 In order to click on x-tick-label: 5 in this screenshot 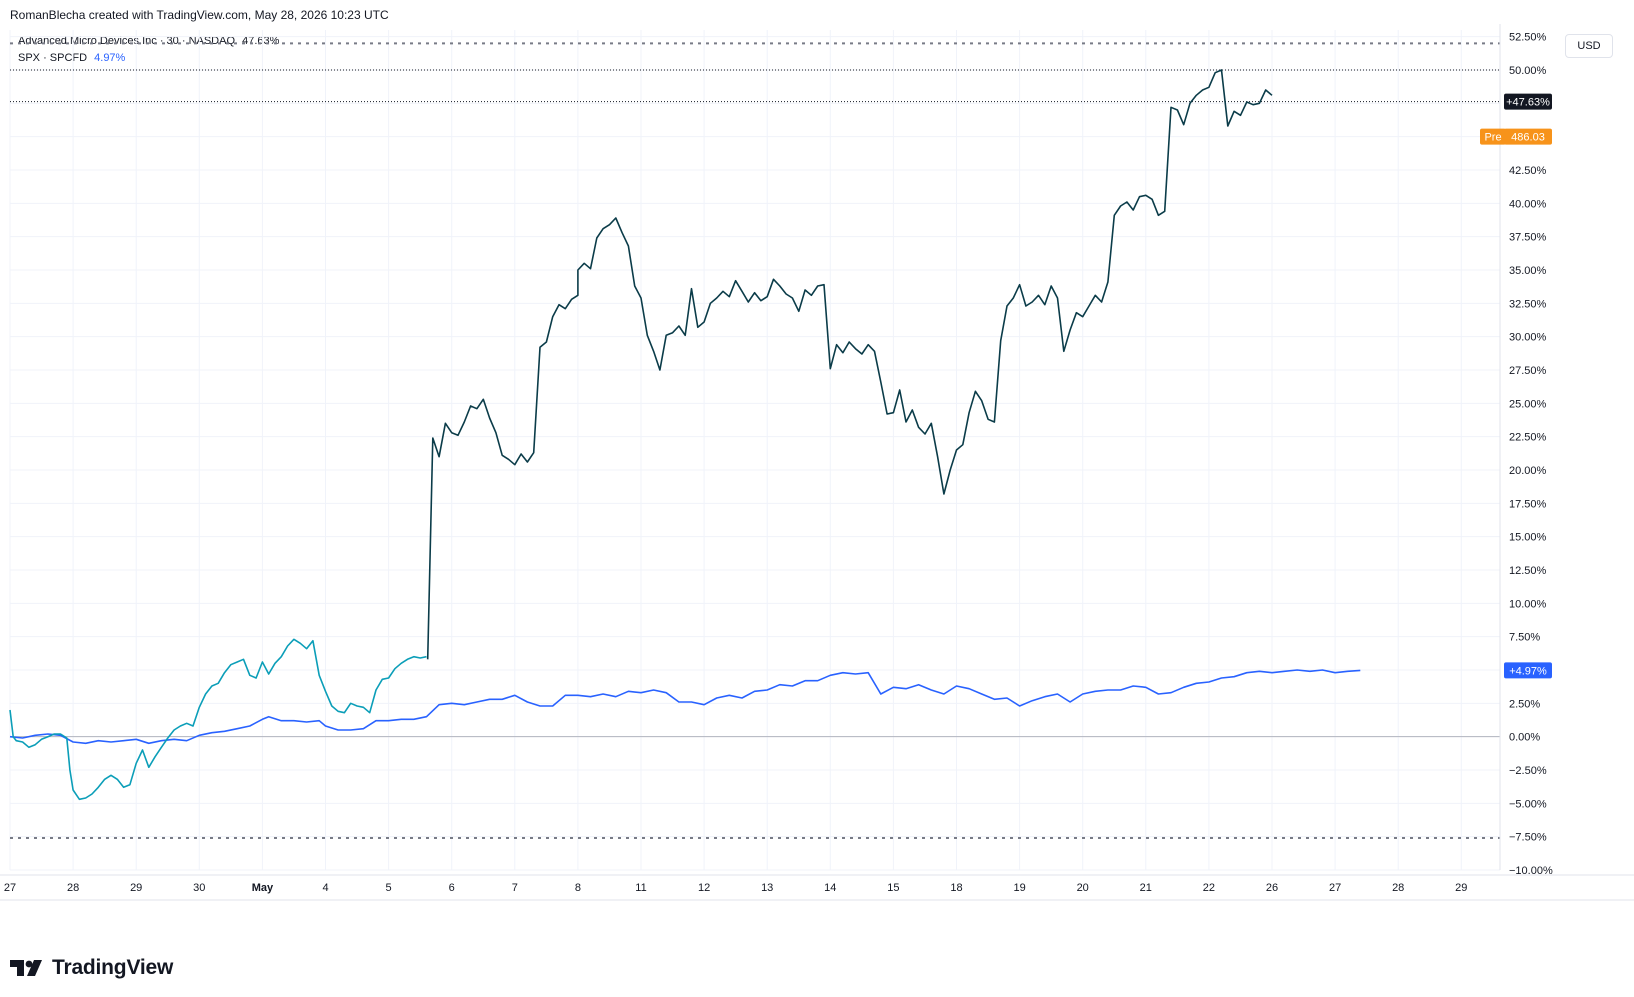, I will do `click(389, 888)`.